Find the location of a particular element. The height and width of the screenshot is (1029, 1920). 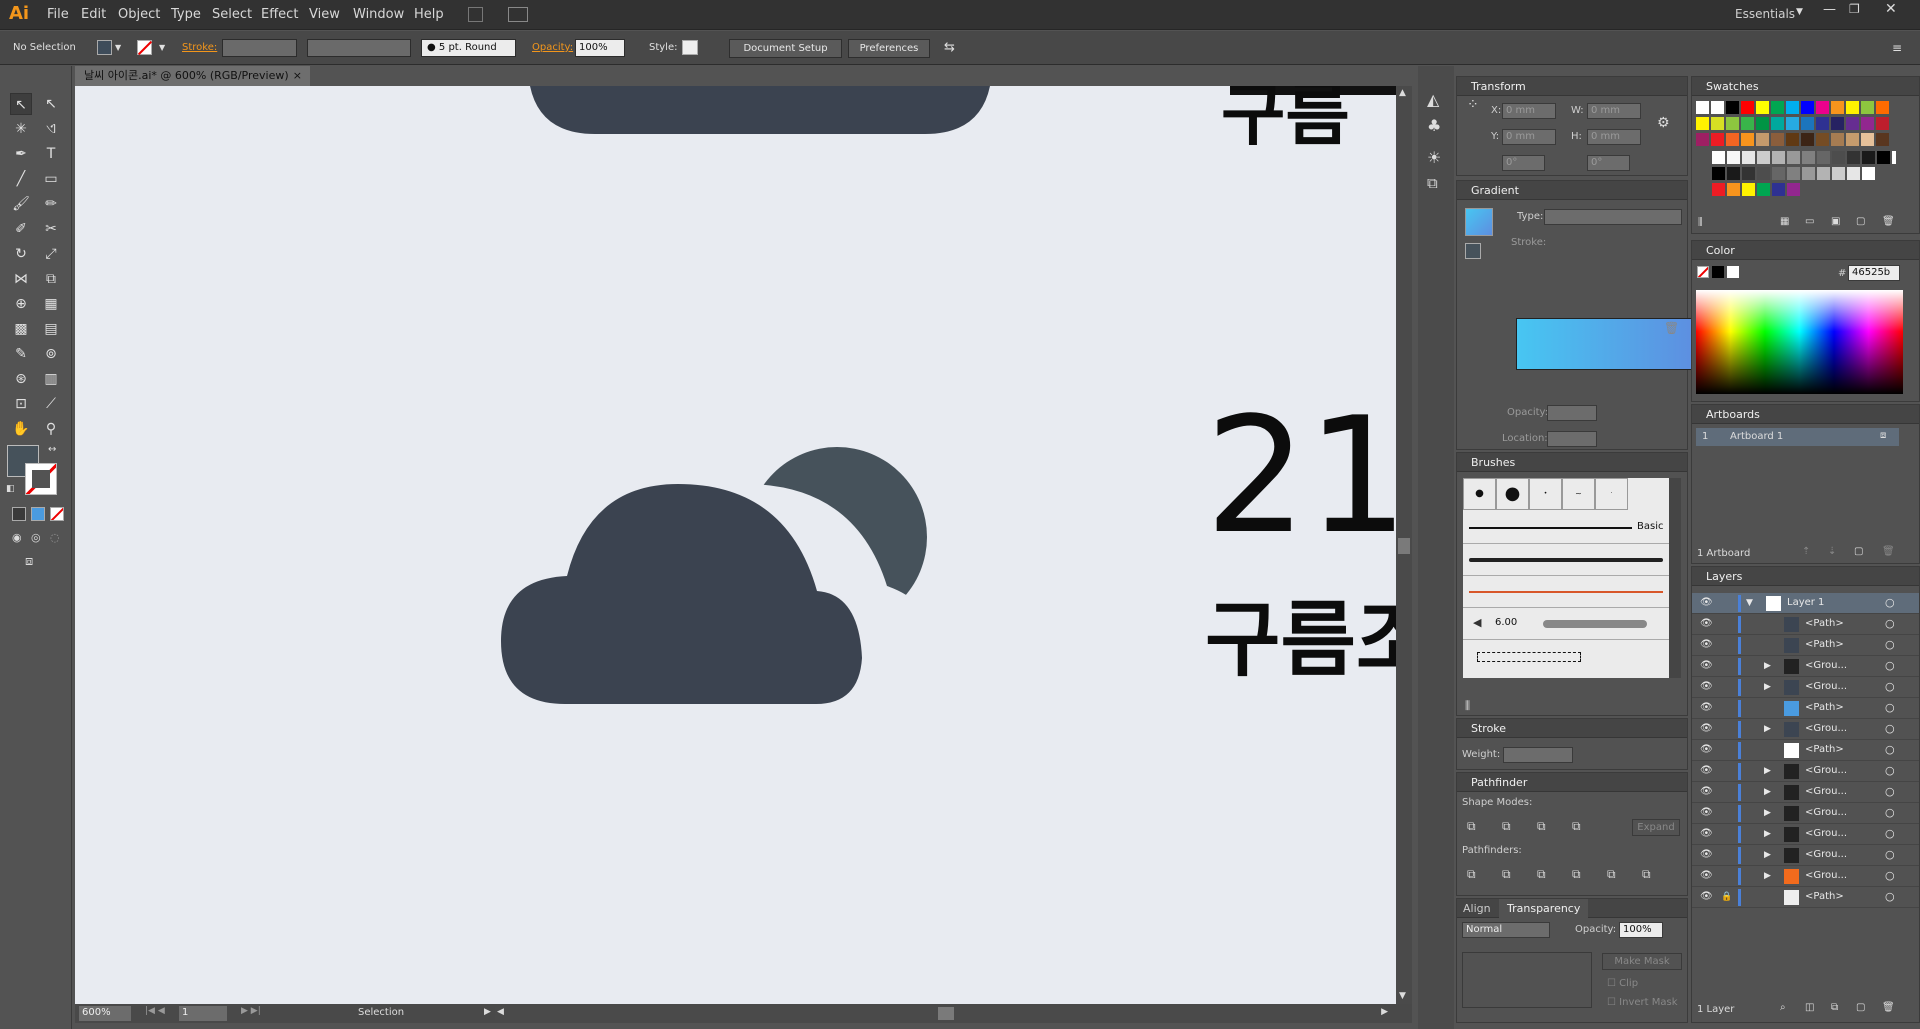

draw-normal-icon: ◉ is located at coordinates (17, 537).